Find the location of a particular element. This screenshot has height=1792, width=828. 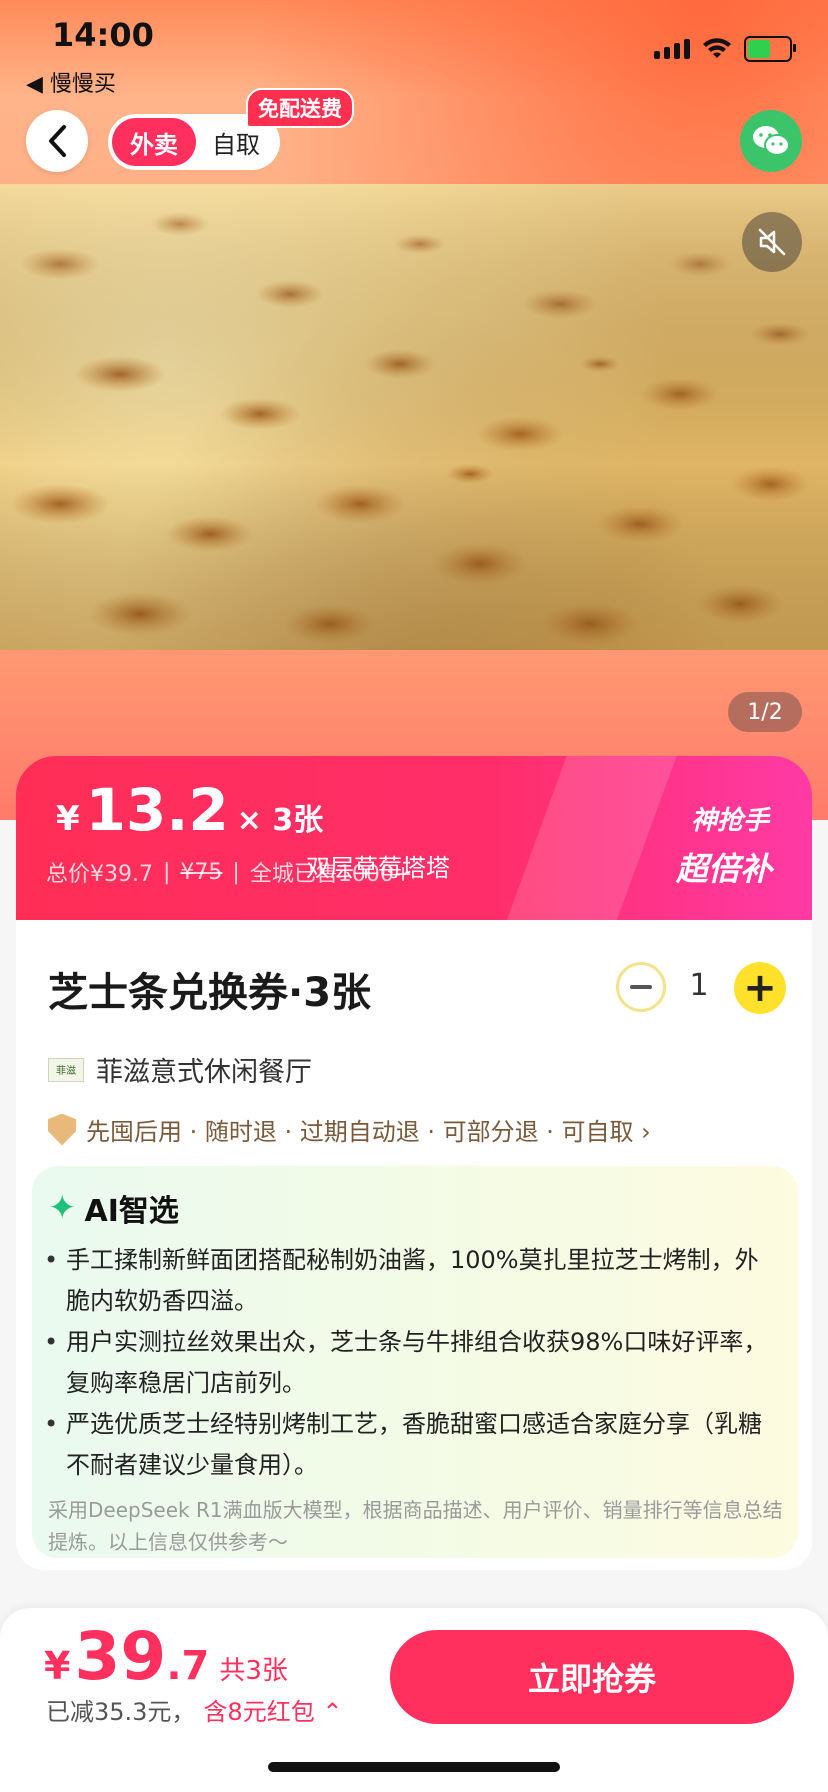

lightning-decoration is located at coordinates (591, 840).